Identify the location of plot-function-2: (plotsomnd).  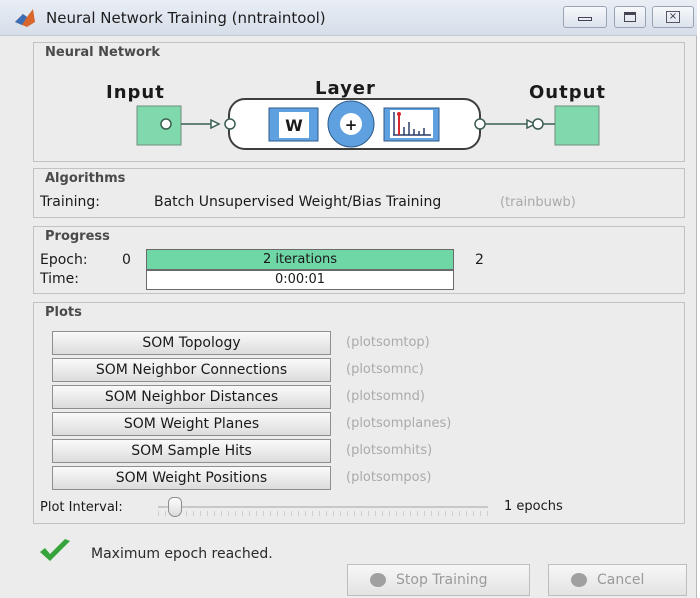
(385, 396).